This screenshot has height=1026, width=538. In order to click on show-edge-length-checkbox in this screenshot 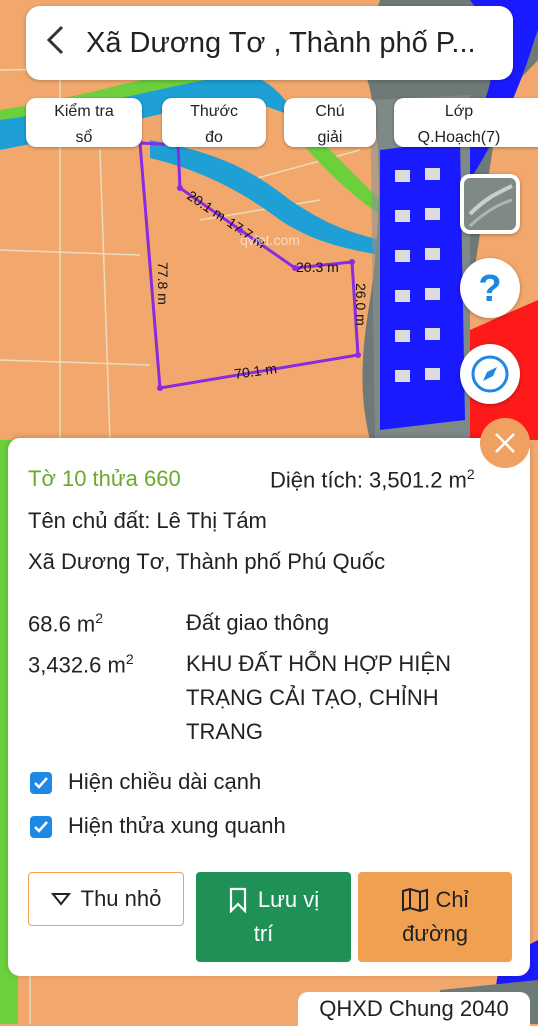, I will do `click(41, 783)`.